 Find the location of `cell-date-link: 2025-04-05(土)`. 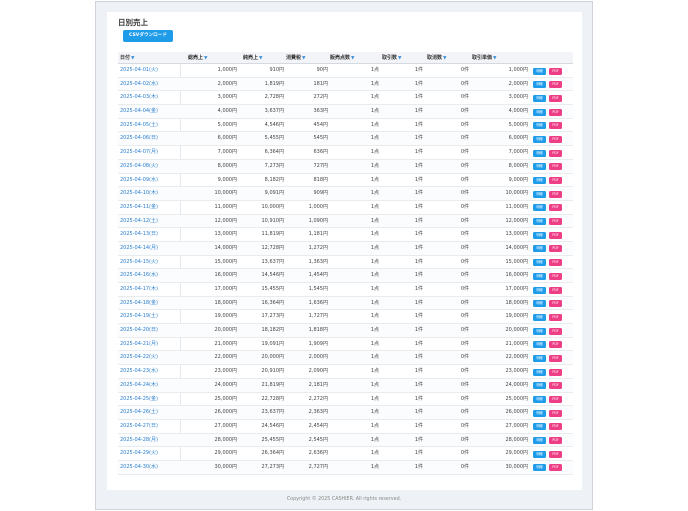

cell-date-link: 2025-04-05(土) is located at coordinates (139, 126).